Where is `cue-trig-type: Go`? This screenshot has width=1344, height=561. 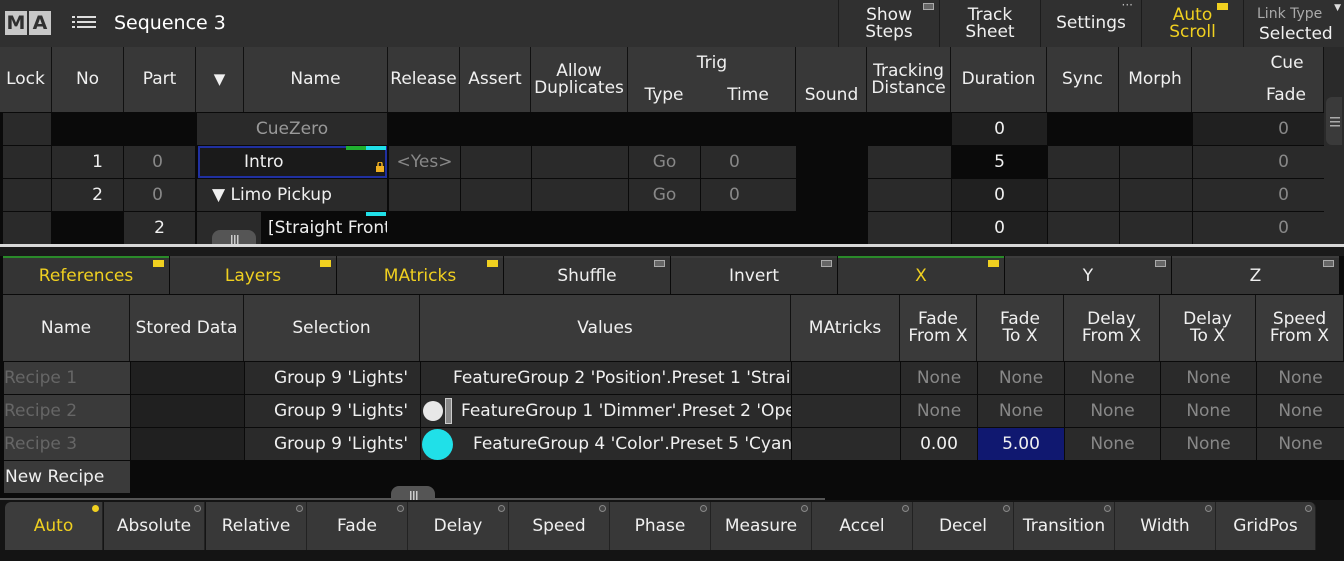 cue-trig-type: Go is located at coordinates (664, 195).